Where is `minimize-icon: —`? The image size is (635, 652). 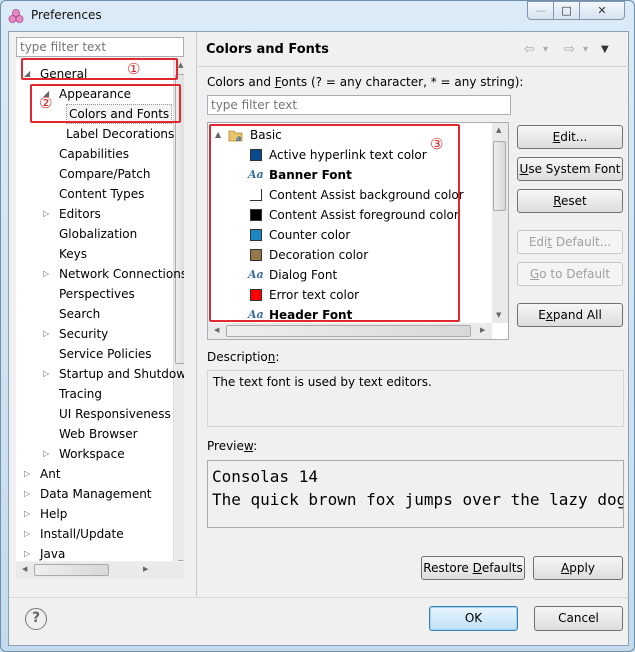 minimize-icon: — is located at coordinates (540, 10).